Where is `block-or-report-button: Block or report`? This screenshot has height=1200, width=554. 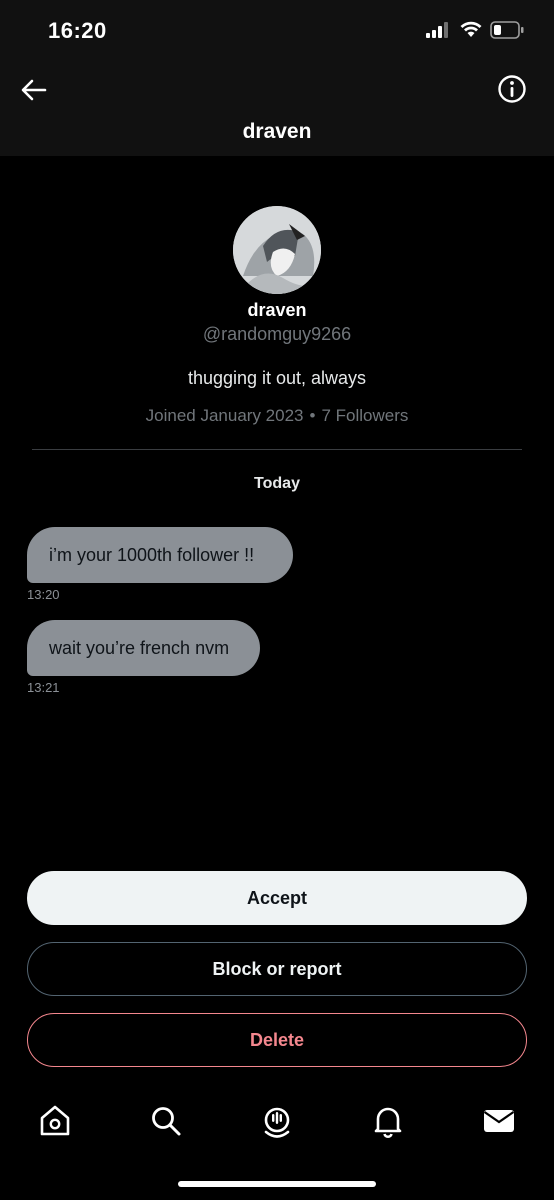 block-or-report-button: Block or report is located at coordinates (277, 969).